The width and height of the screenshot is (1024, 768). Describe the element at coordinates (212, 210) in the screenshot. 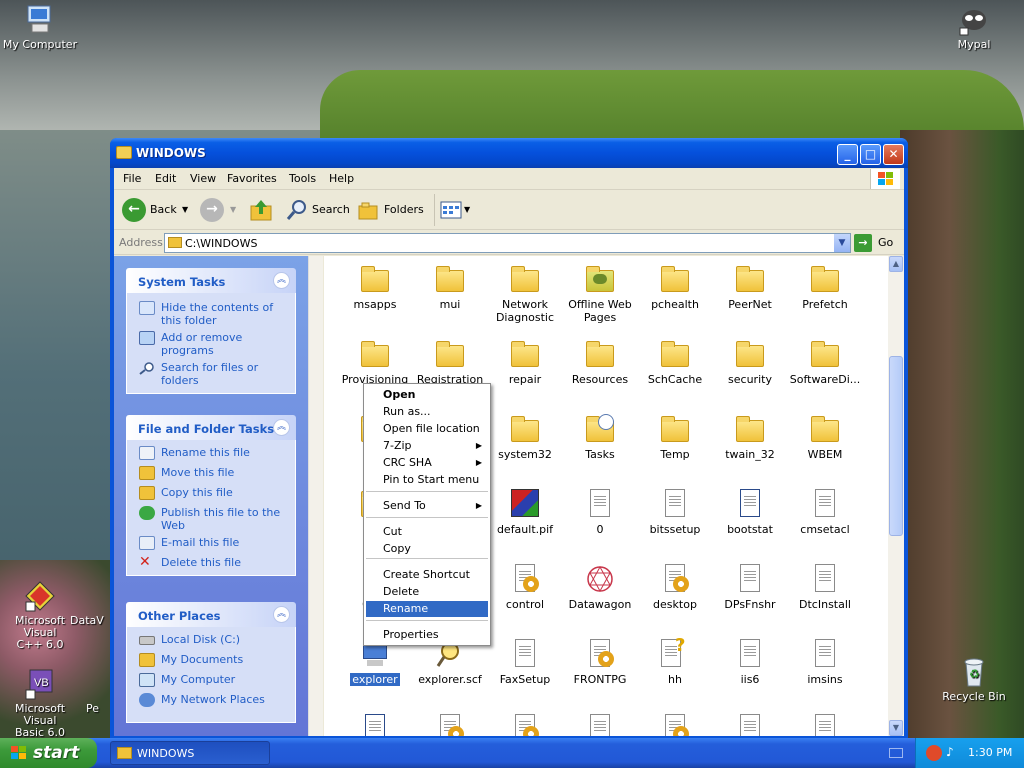

I see `forward-arrow-icon: →` at that location.